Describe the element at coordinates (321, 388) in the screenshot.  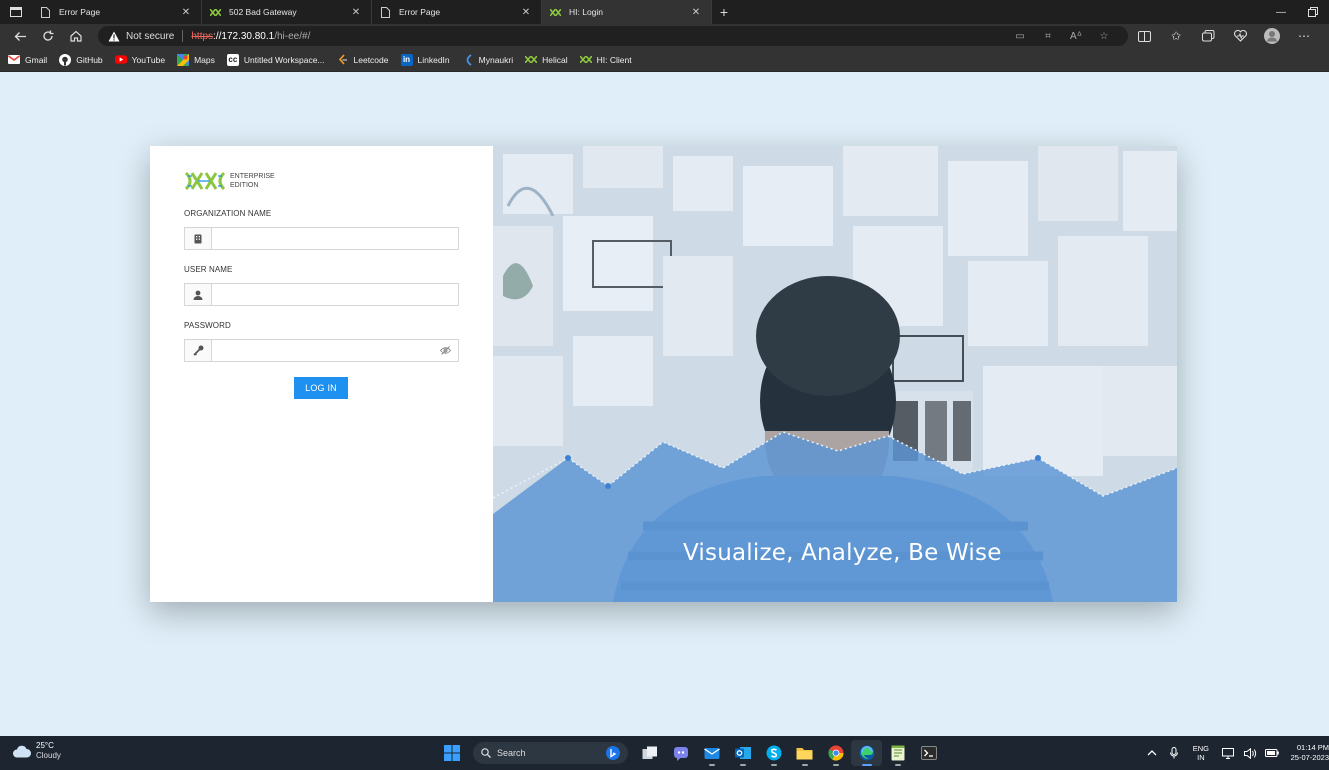
I see `login-button: LOG IN` at that location.